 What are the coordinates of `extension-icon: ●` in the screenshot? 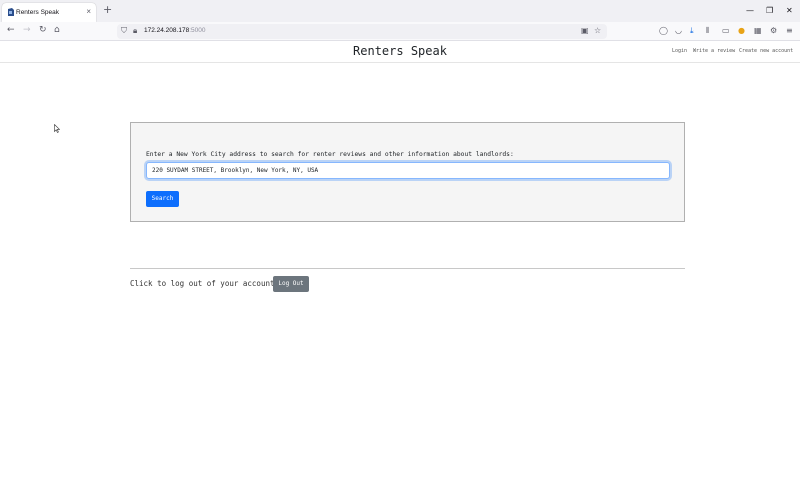 It's located at (741, 31).